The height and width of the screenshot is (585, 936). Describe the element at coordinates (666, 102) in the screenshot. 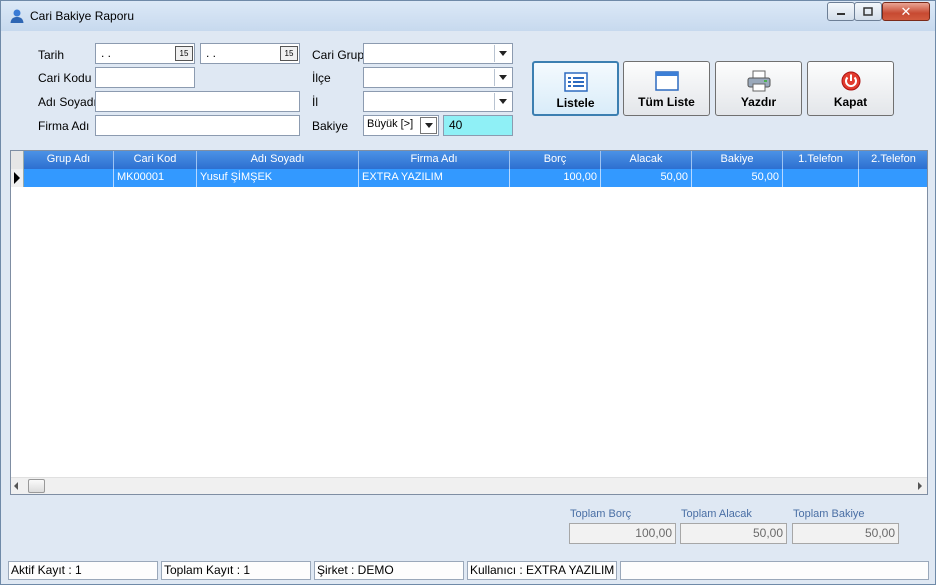

I see `tum-liste-label: Tüm Liste` at that location.